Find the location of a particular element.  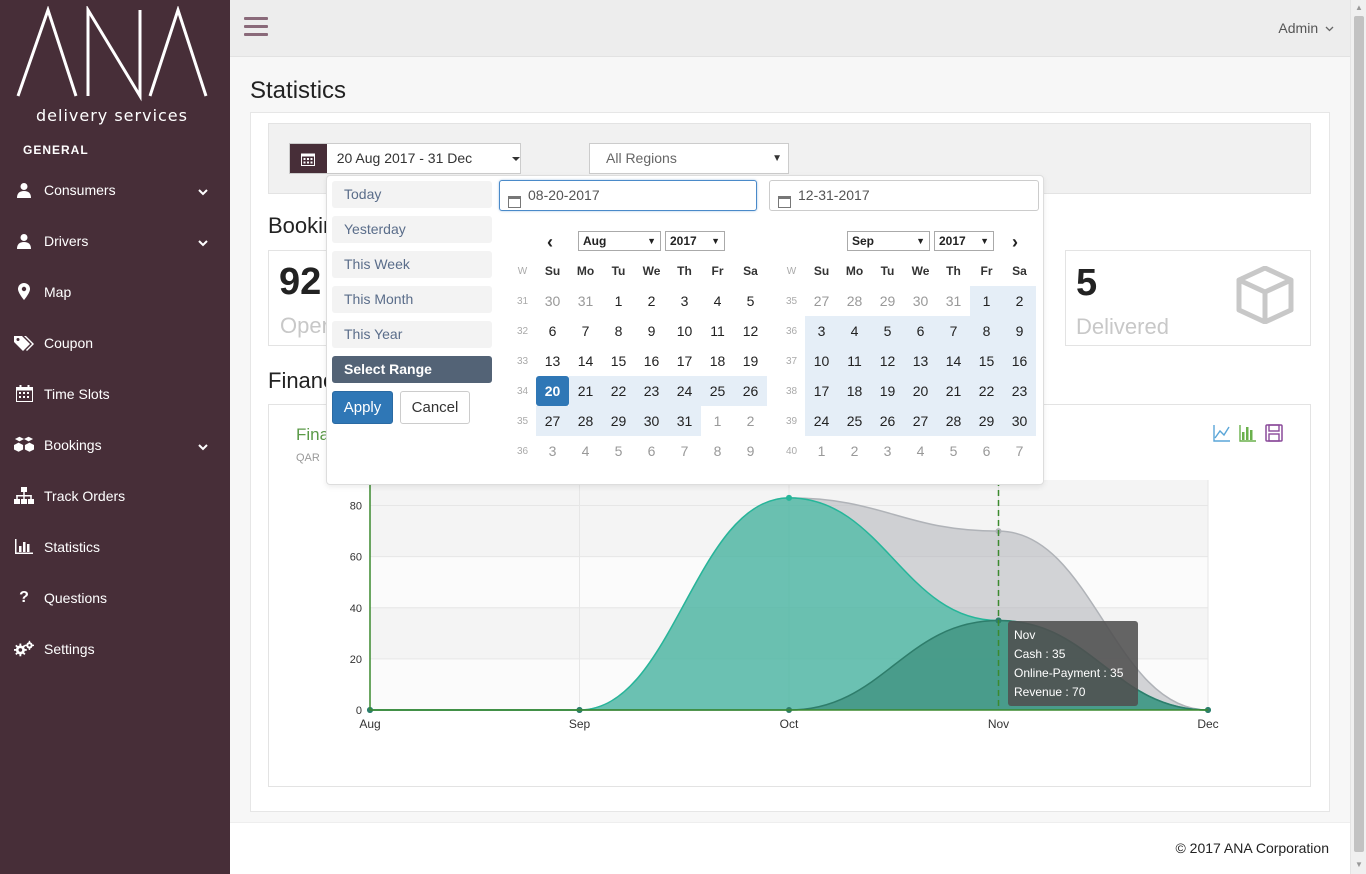

line-chart-icon is located at coordinates (1222, 433).